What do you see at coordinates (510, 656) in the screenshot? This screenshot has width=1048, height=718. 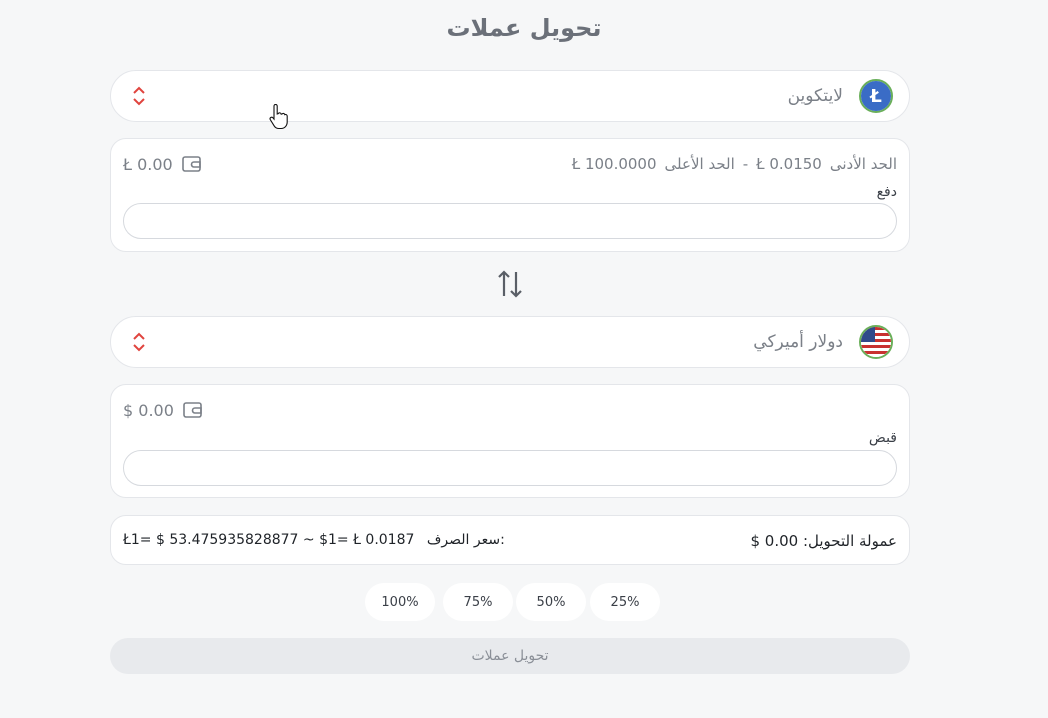 I see `convert-button: تحويل عملات` at bounding box center [510, 656].